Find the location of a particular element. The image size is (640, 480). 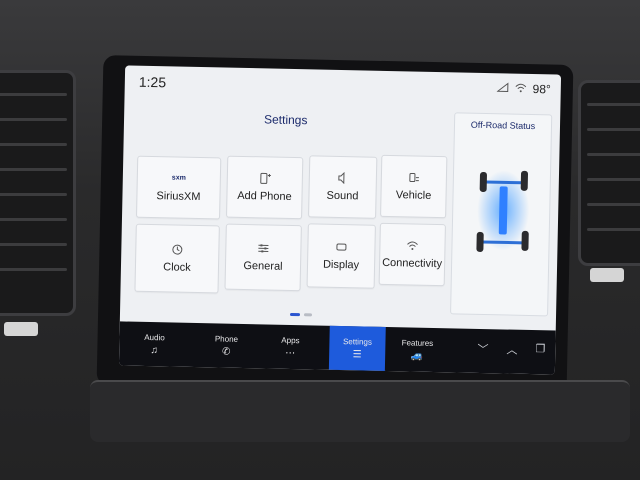

nav-label: Audio is located at coordinates (154, 337).